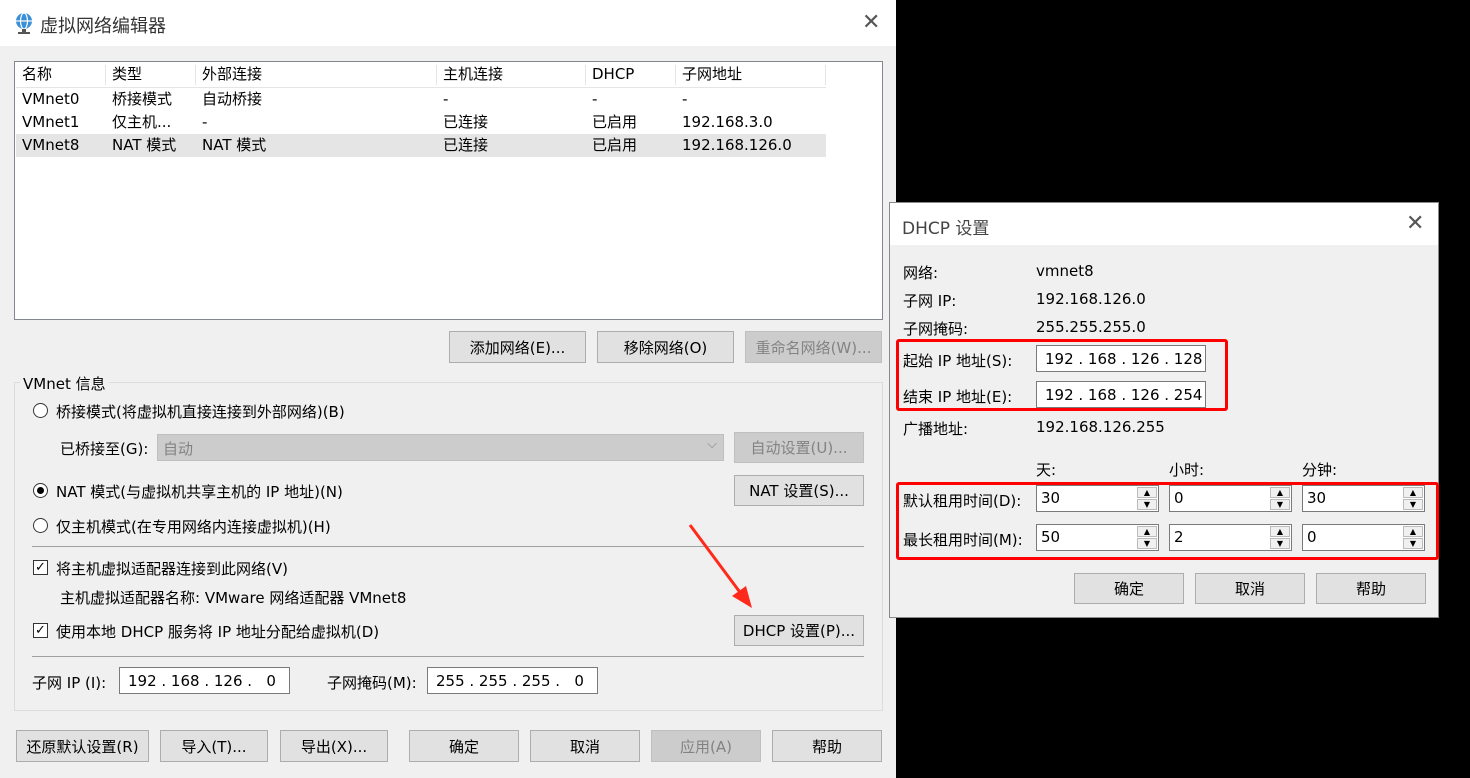 The width and height of the screenshot is (1470, 778). Describe the element at coordinates (706, 746) in the screenshot. I see `apply-button: 应用(A)` at that location.